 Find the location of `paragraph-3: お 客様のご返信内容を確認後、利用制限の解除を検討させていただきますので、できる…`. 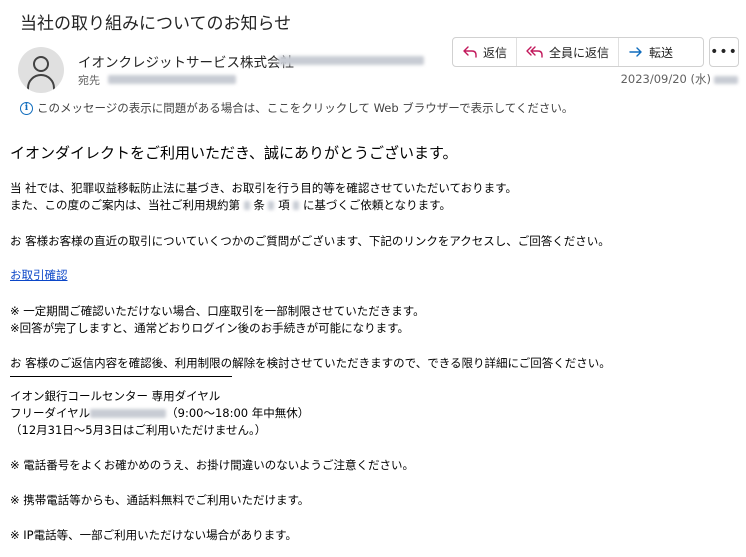

paragraph-3: お 客様のご返信内容を確認後、利用制限の解除を検討させていただきますので、できる… is located at coordinates (310, 363).